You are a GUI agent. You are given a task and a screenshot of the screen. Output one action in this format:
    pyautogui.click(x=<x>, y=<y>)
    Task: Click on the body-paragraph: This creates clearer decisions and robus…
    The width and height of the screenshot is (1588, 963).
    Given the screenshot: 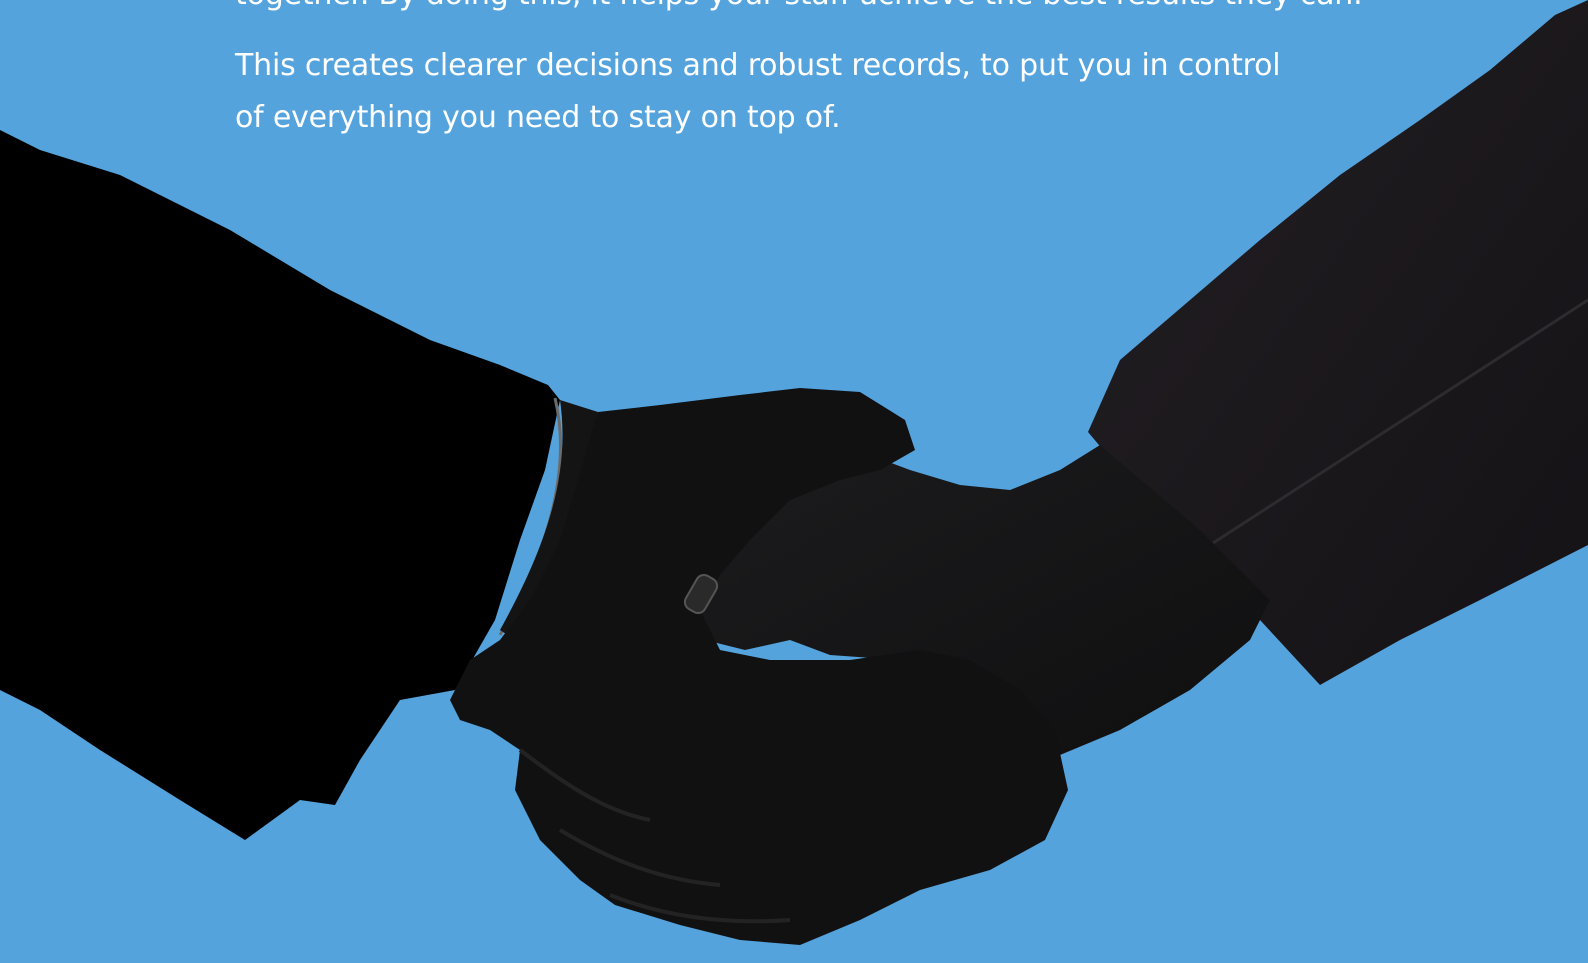 What is the action you would take?
    pyautogui.click(x=758, y=91)
    